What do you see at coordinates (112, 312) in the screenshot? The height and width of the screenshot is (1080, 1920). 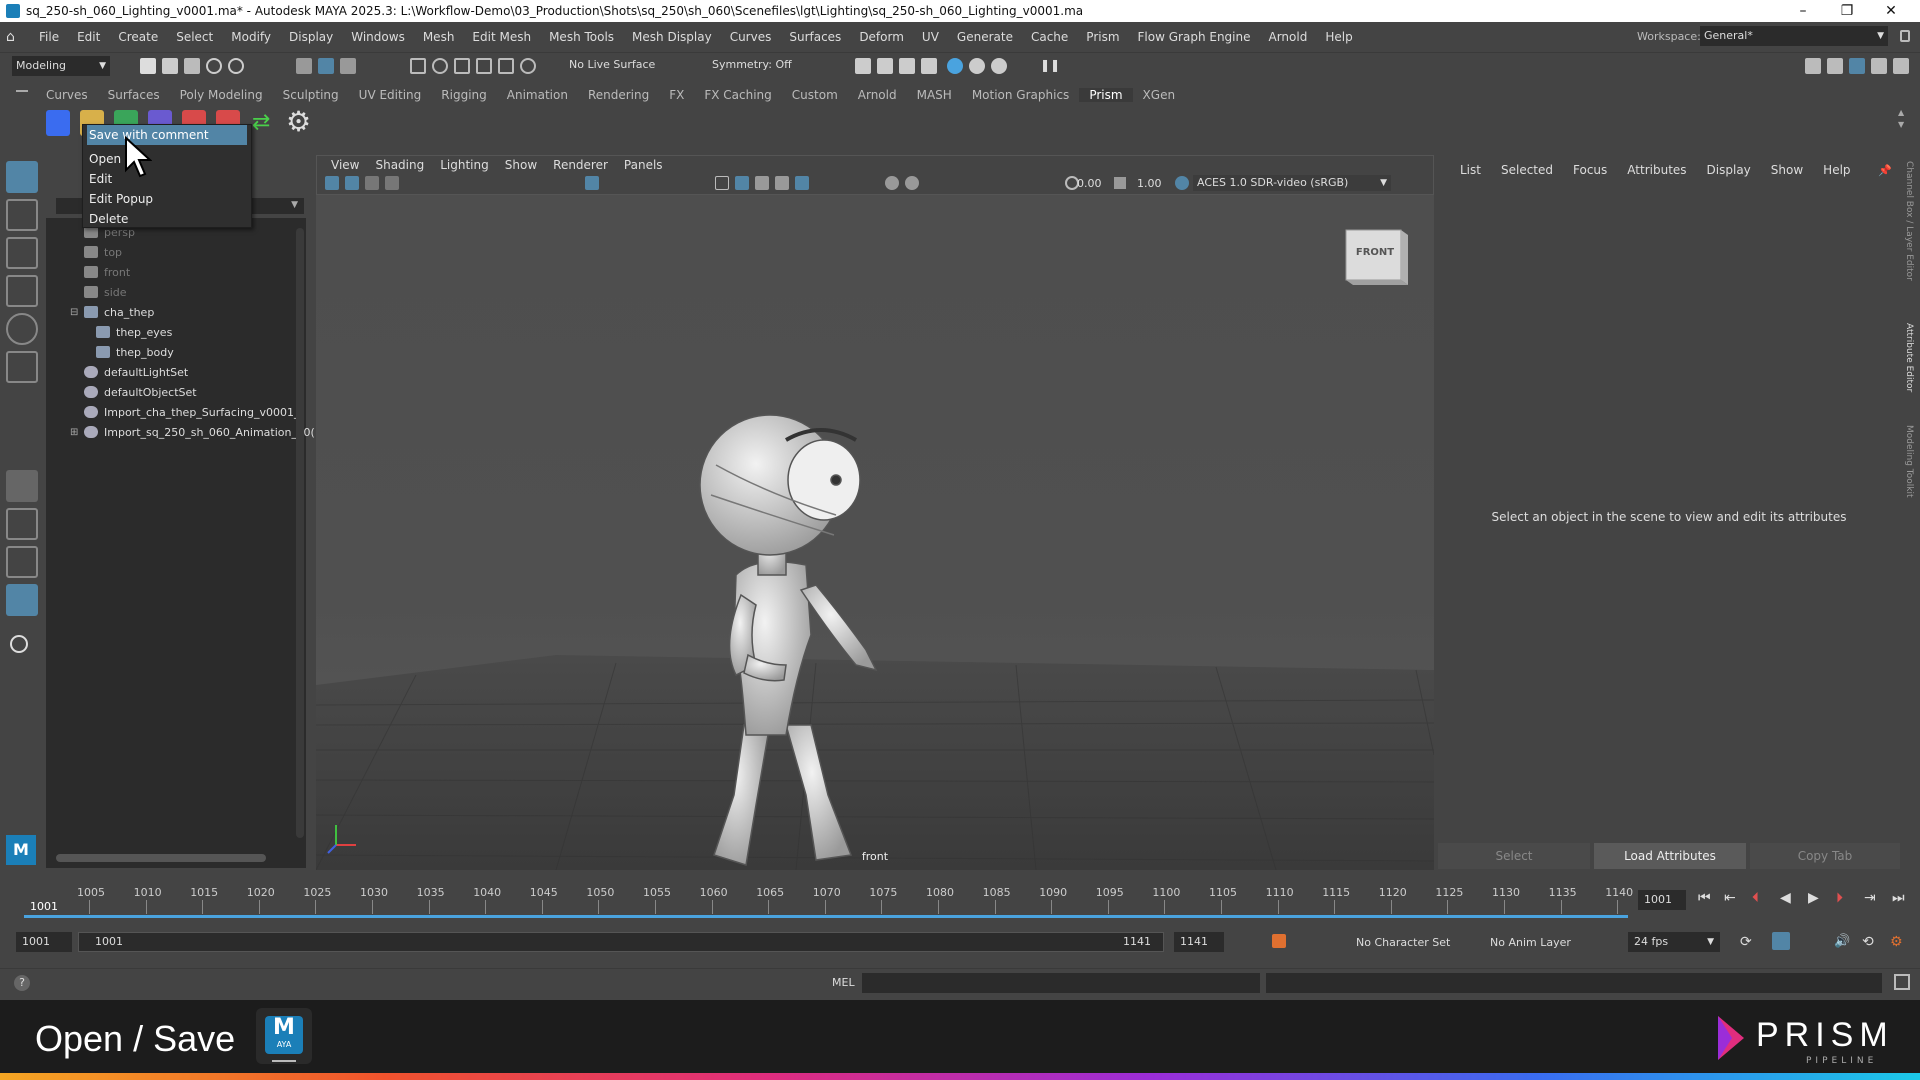 I see `outliner-item-cha-thep: ⊟ cha_thep` at bounding box center [112, 312].